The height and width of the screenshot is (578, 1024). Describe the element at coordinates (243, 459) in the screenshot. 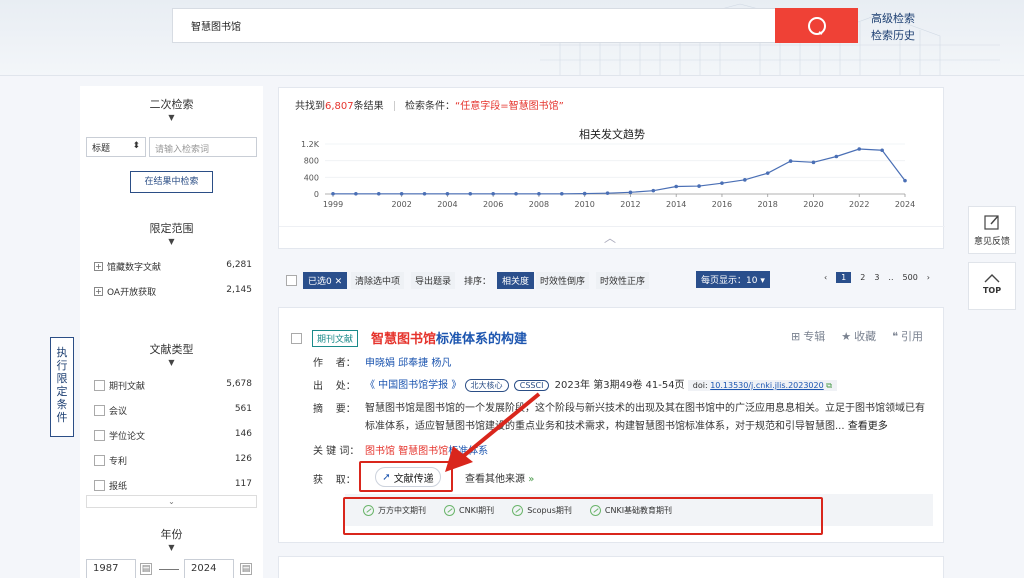

I see `doctype-count: 126` at that location.